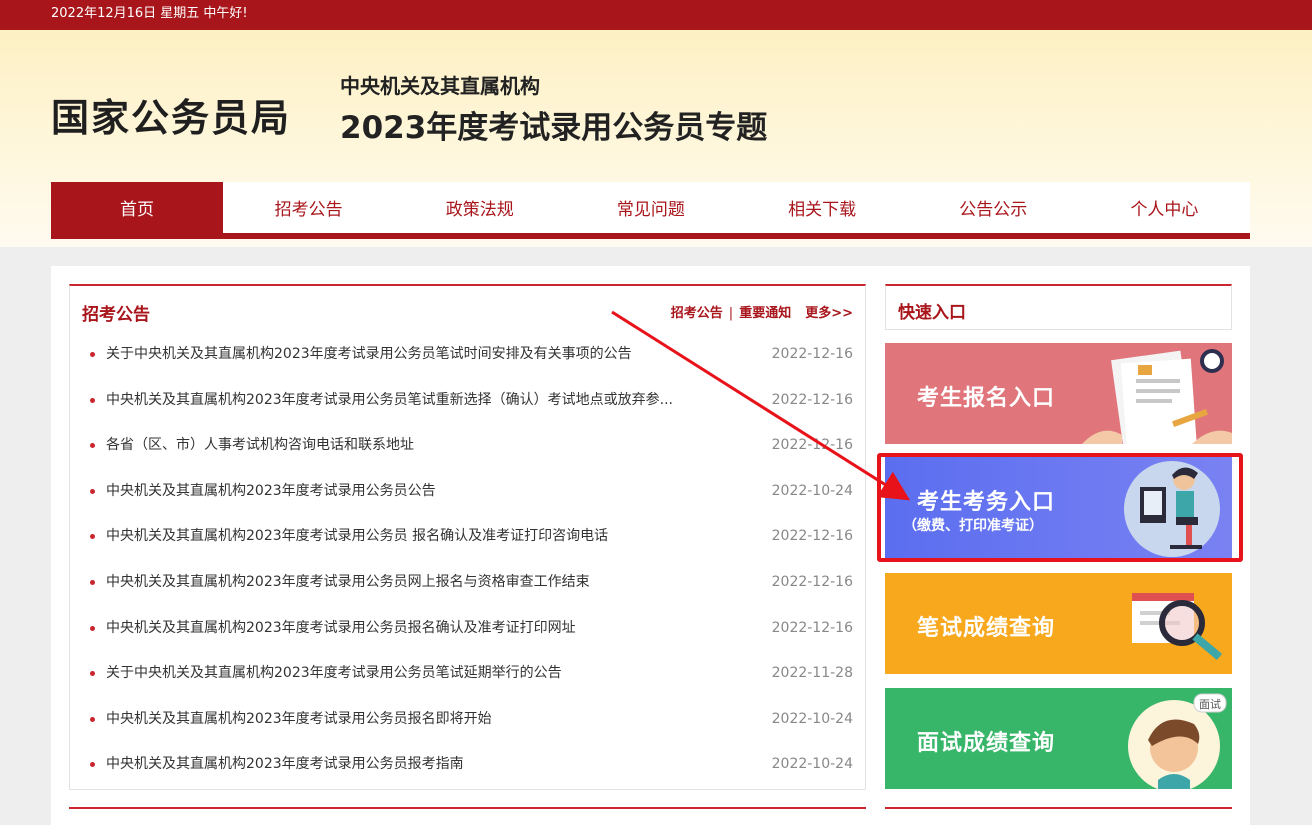 The height and width of the screenshot is (825, 1312). Describe the element at coordinates (829, 313) in the screenshot. I see `link-more: 更多>>` at that location.